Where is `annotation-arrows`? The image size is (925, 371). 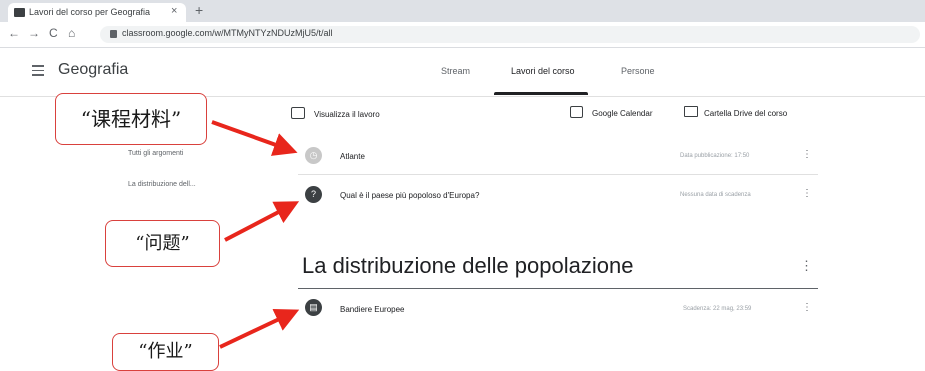 annotation-arrows is located at coordinates (255, 234).